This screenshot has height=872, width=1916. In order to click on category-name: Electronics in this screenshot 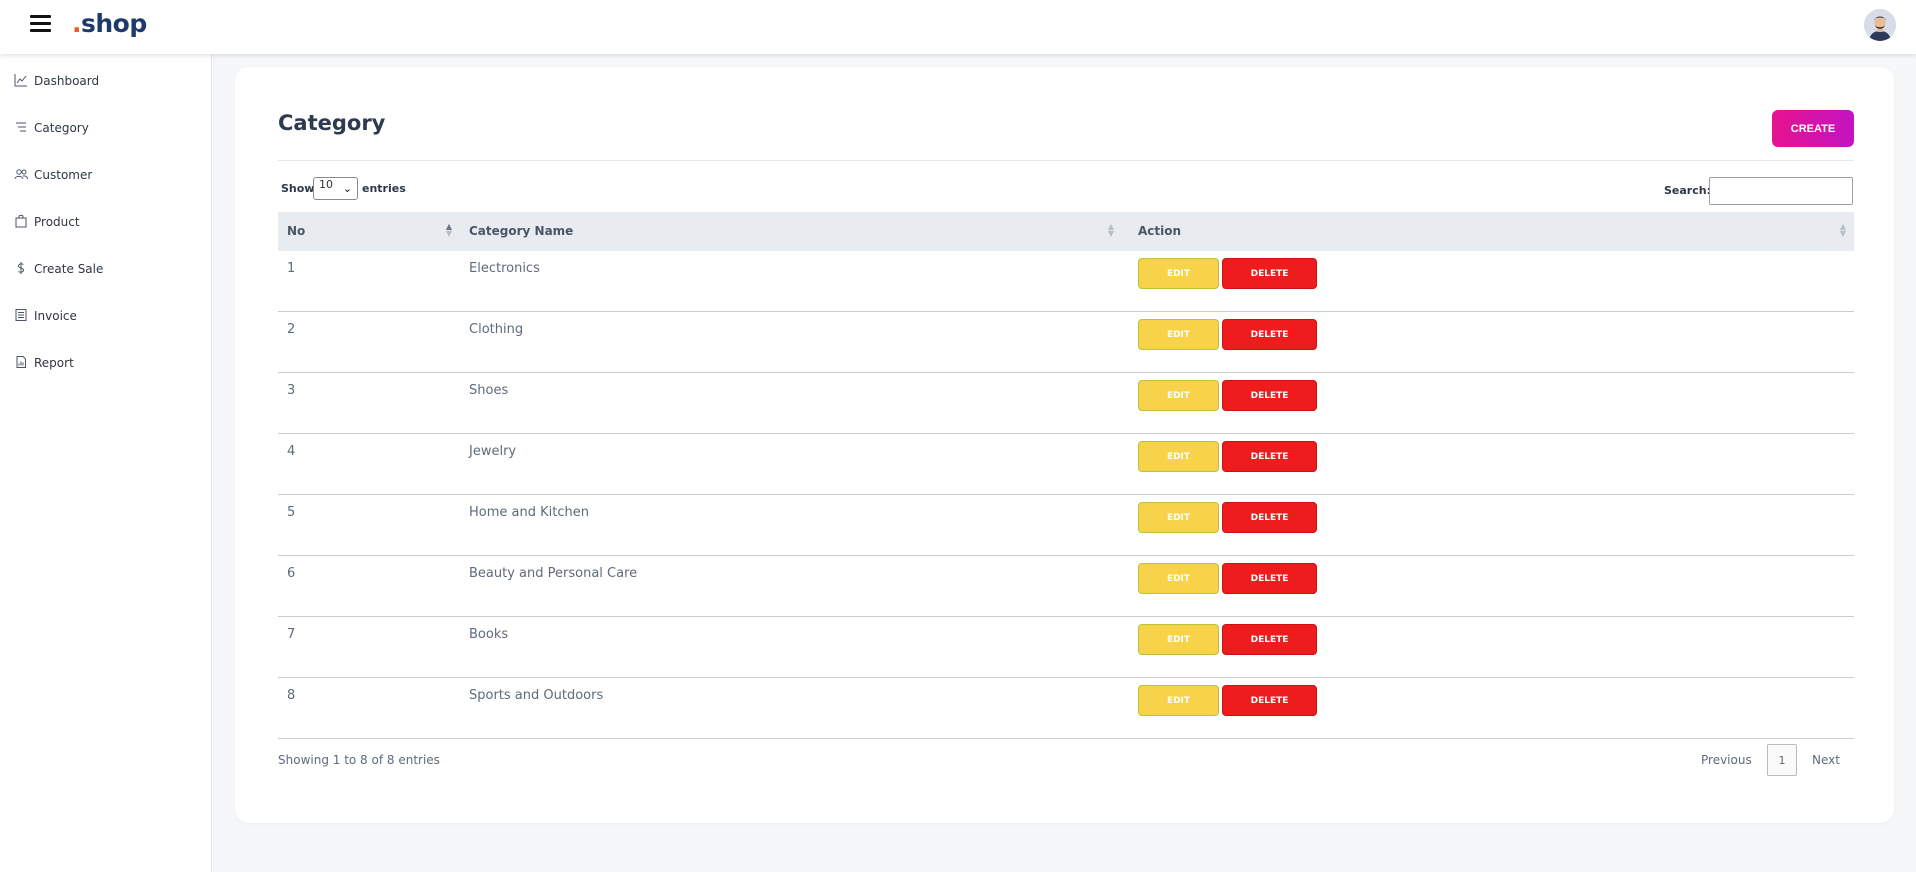, I will do `click(504, 268)`.